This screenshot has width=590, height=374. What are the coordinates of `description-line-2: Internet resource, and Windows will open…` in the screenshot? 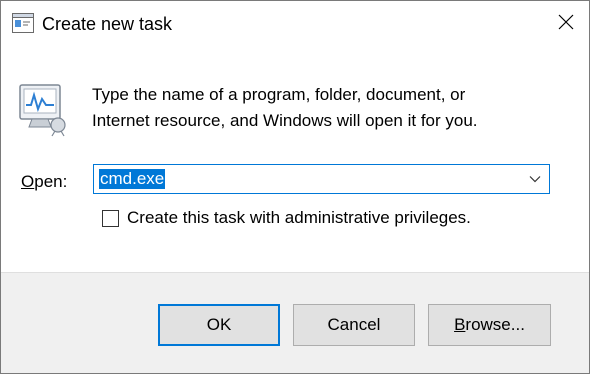 It's located at (285, 120).